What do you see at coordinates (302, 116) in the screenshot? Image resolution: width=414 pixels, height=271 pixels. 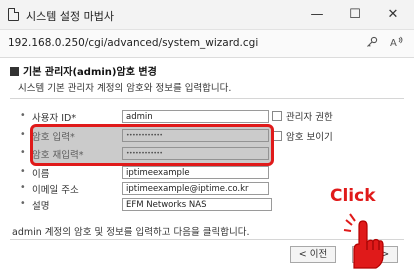 I see `admin-rights-option: 관리자 권한` at bounding box center [302, 116].